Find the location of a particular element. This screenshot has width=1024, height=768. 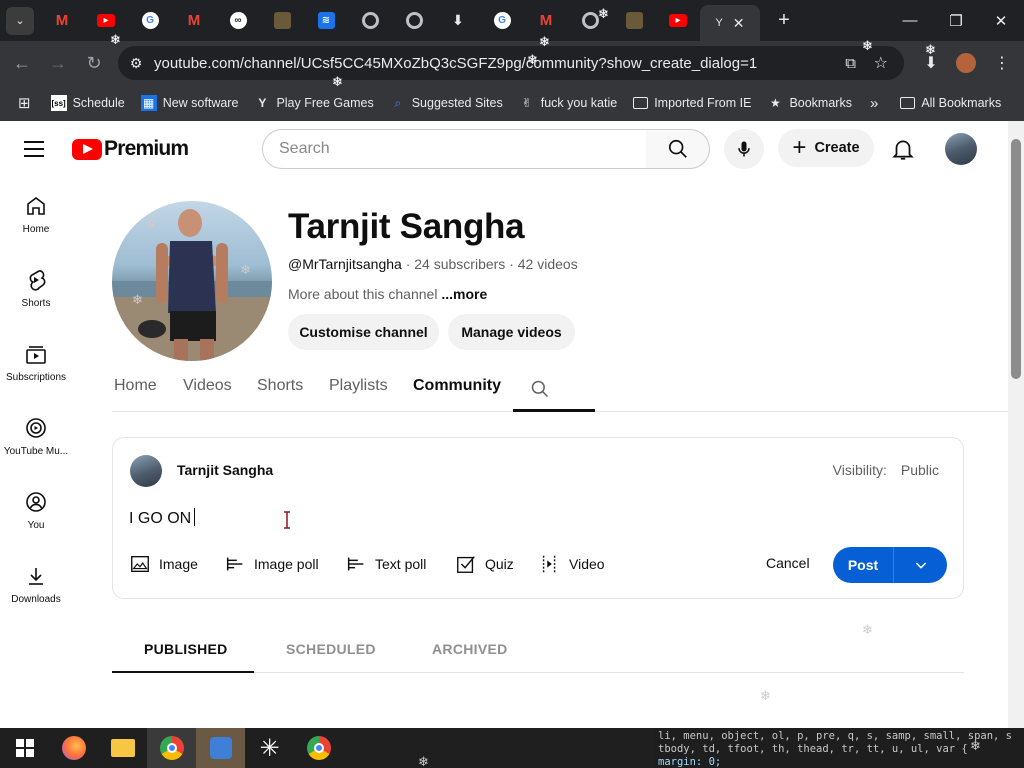

video-tool-button: Video is located at coordinates (572, 564).